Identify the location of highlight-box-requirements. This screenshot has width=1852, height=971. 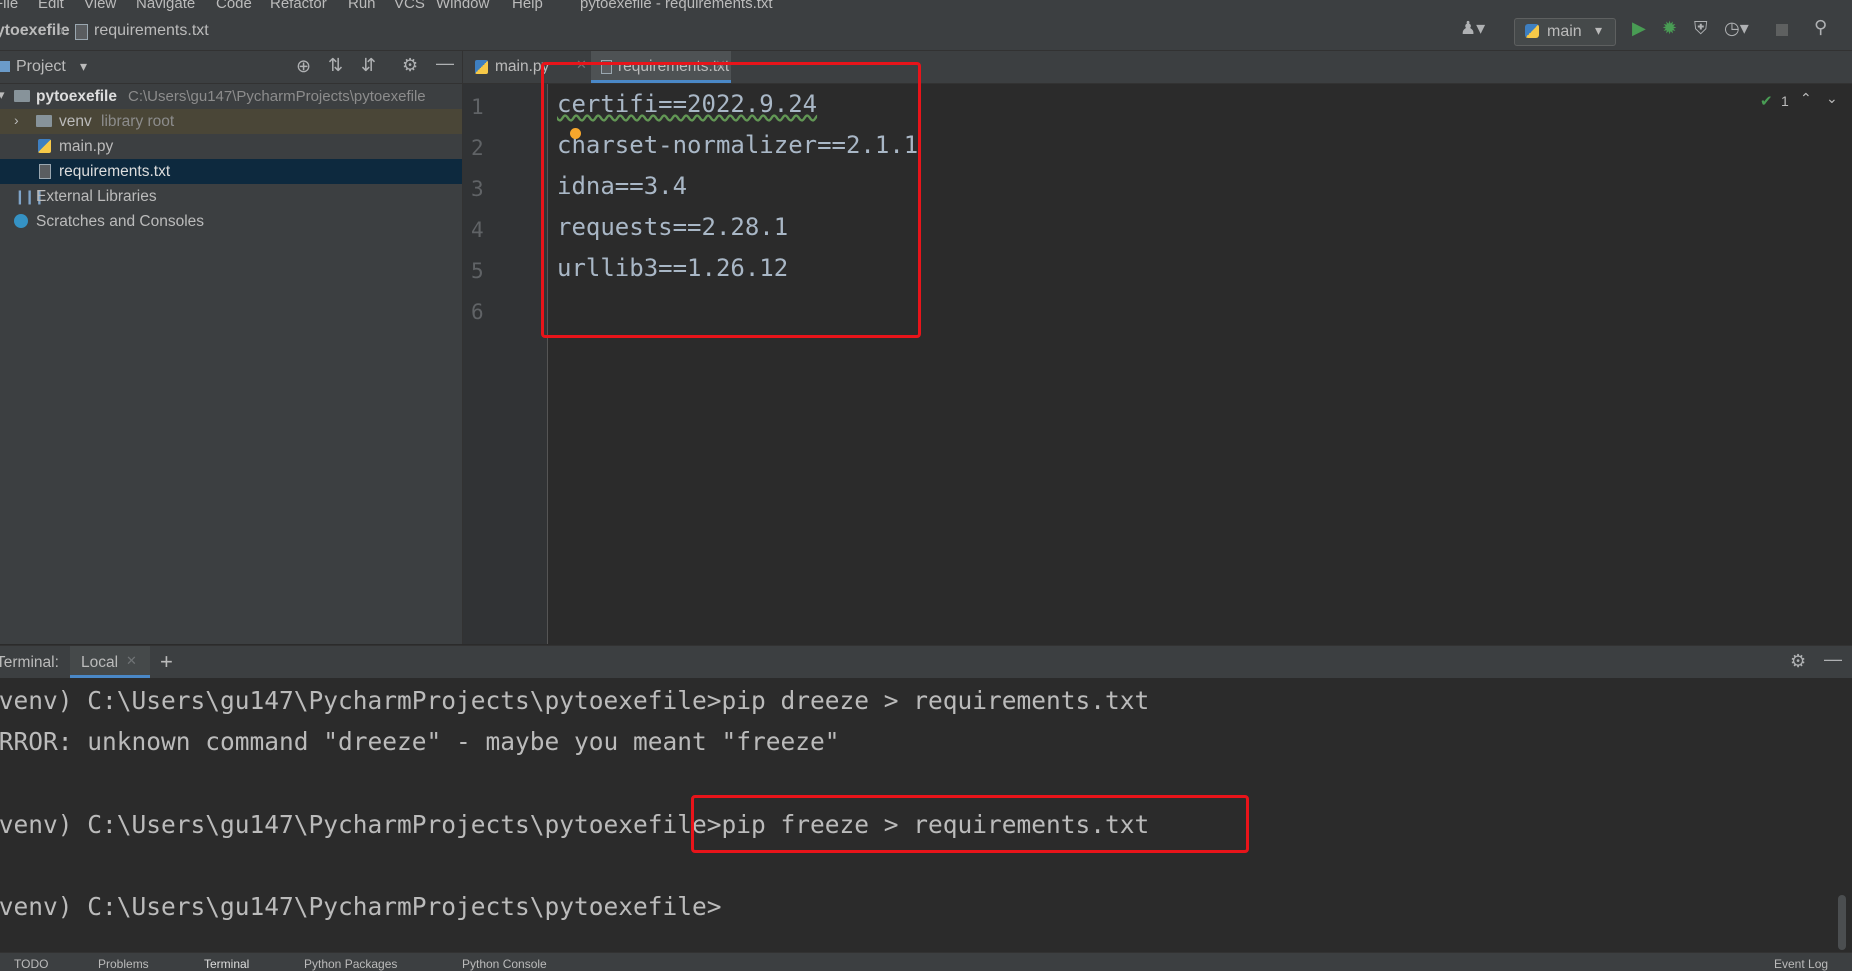
(731, 200).